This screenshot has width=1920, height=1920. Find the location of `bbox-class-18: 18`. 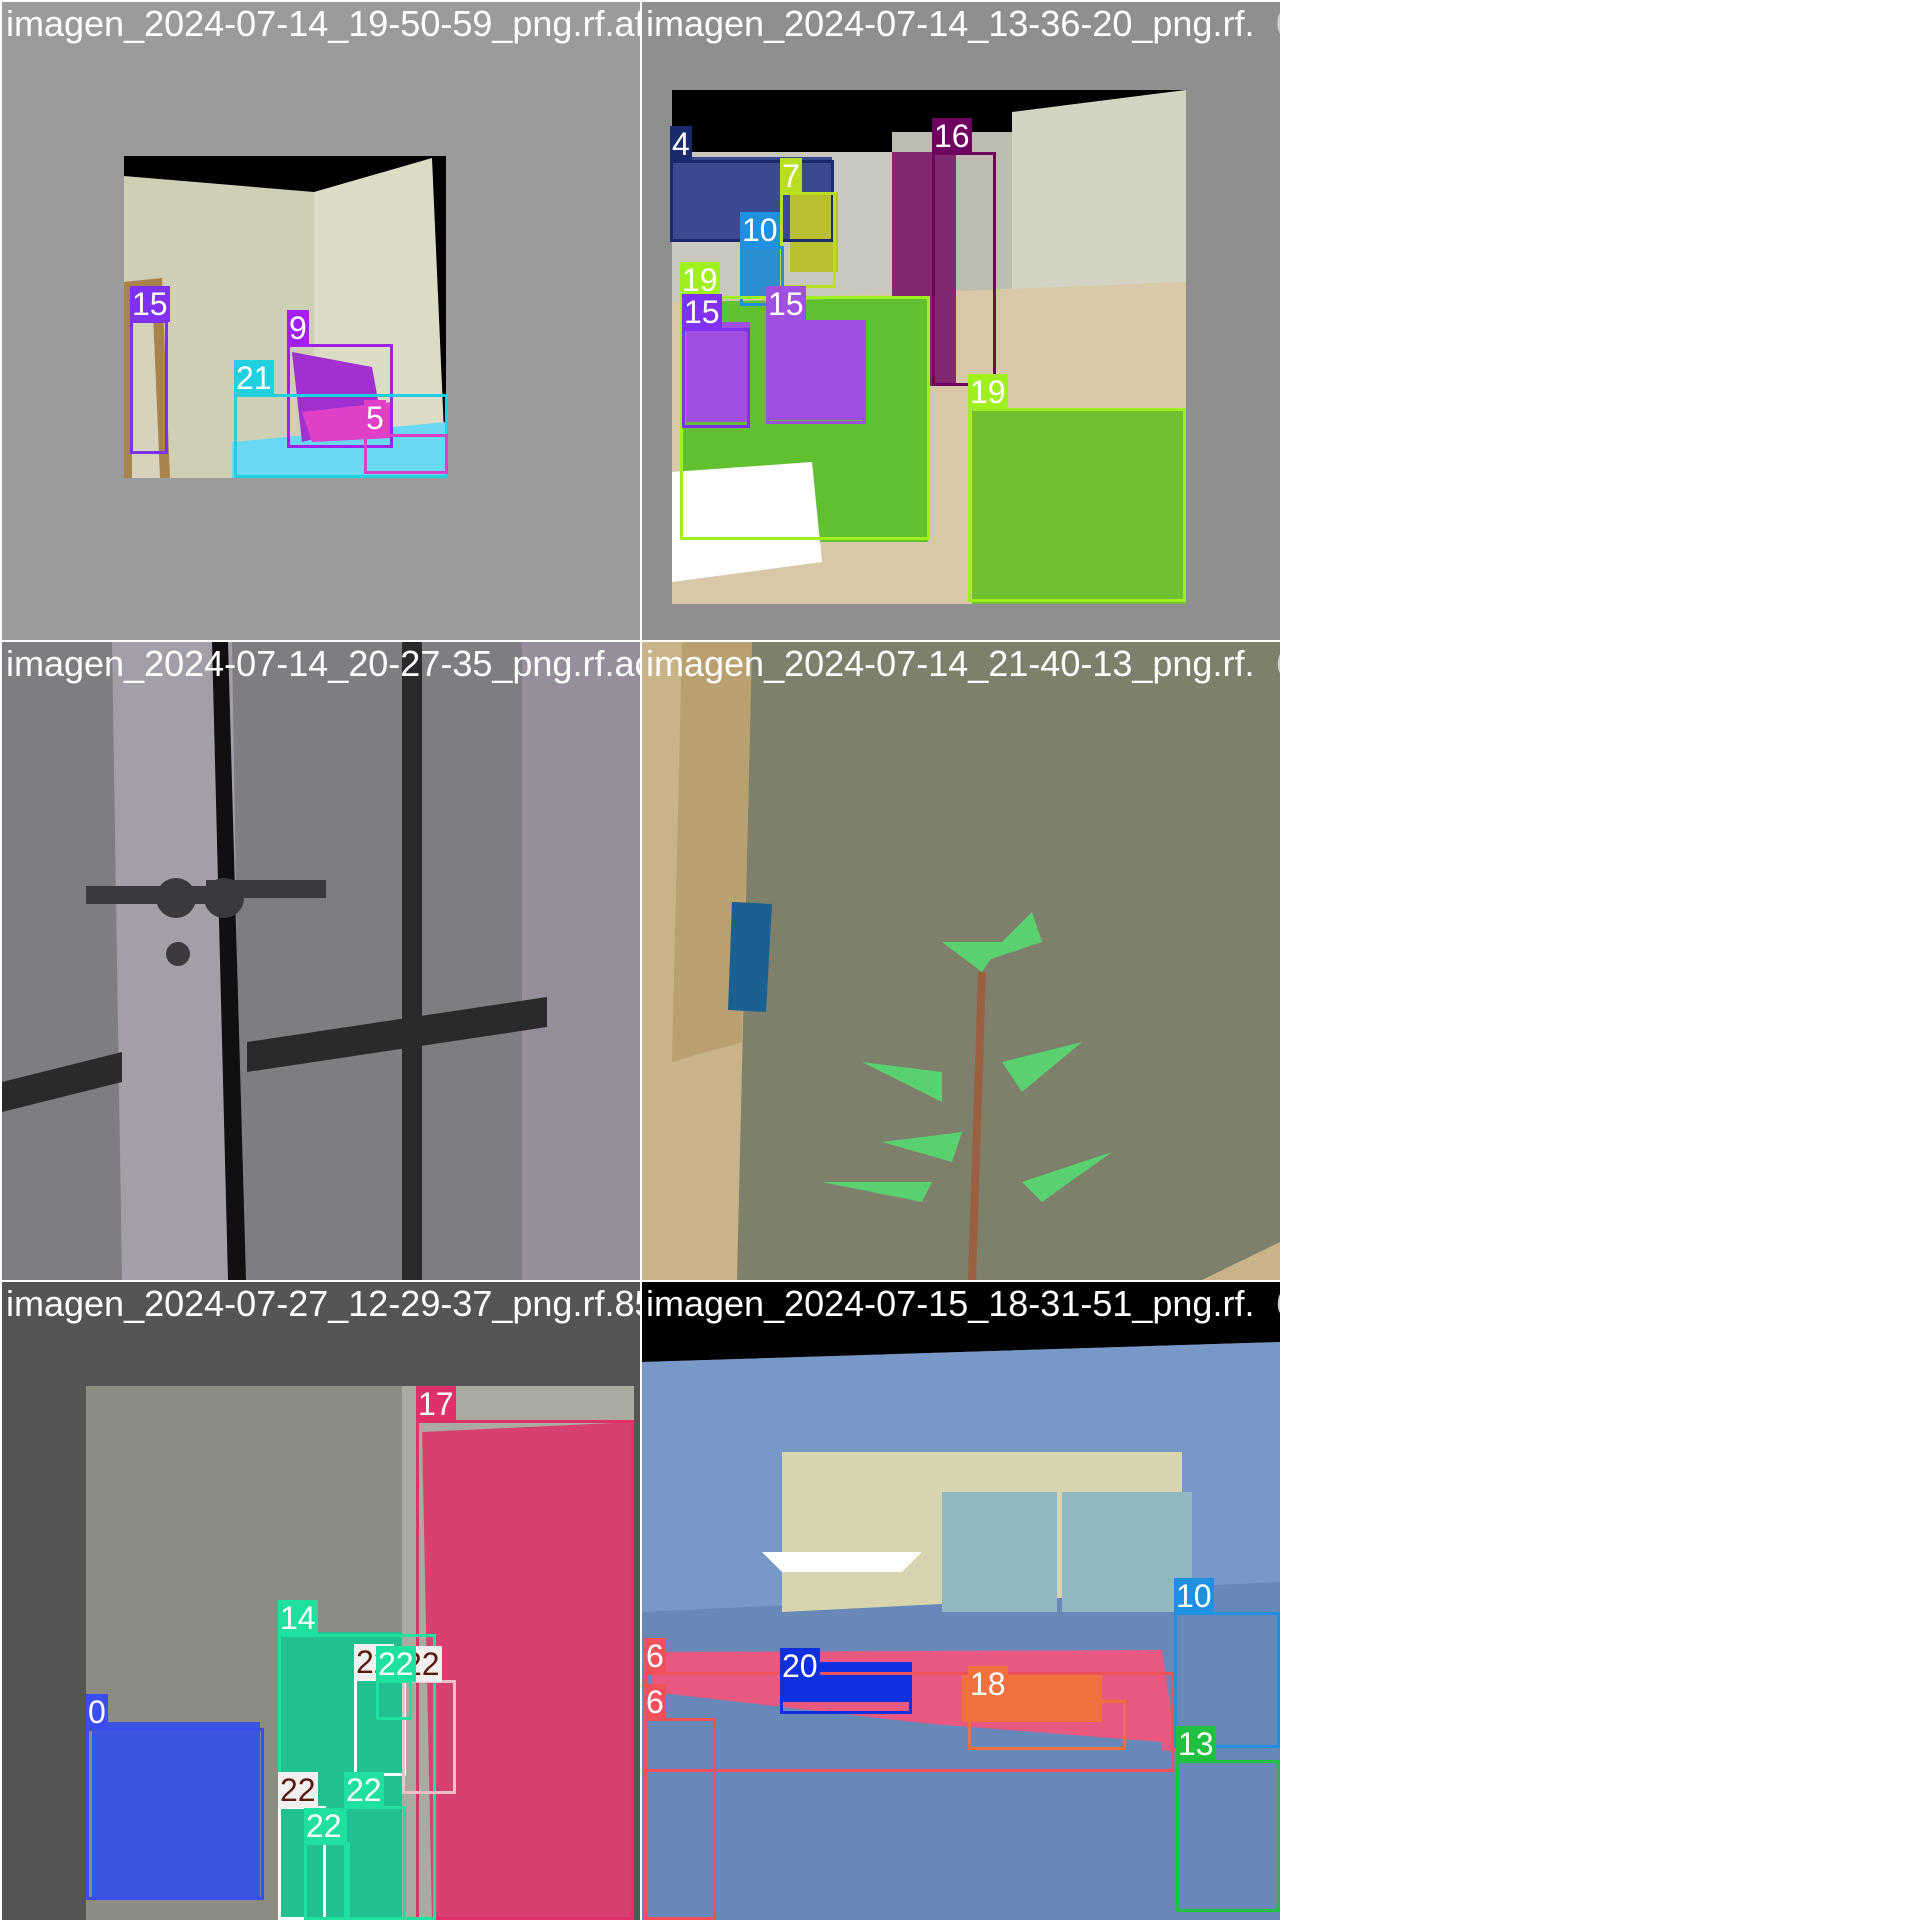

bbox-class-18: 18 is located at coordinates (1047, 1708).